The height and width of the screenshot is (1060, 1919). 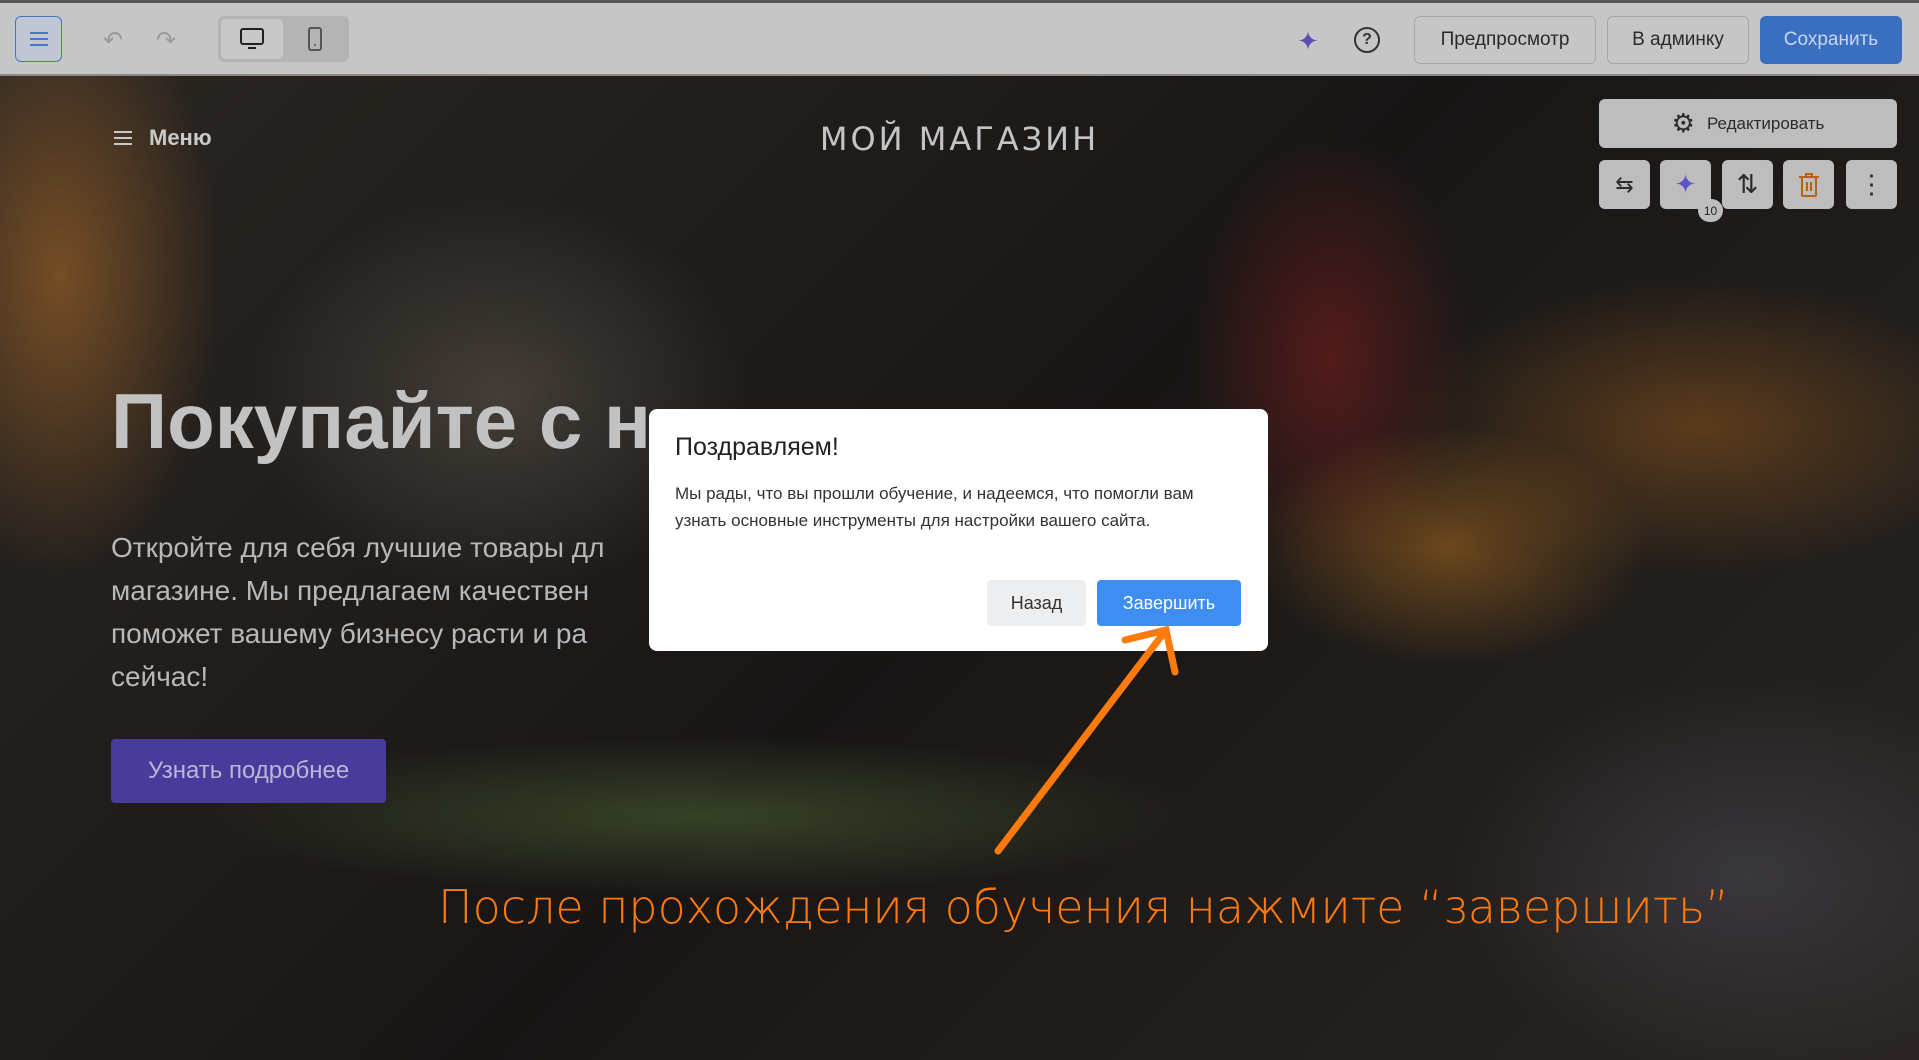 I want to click on redo-button: ↷, so click(x=166, y=40).